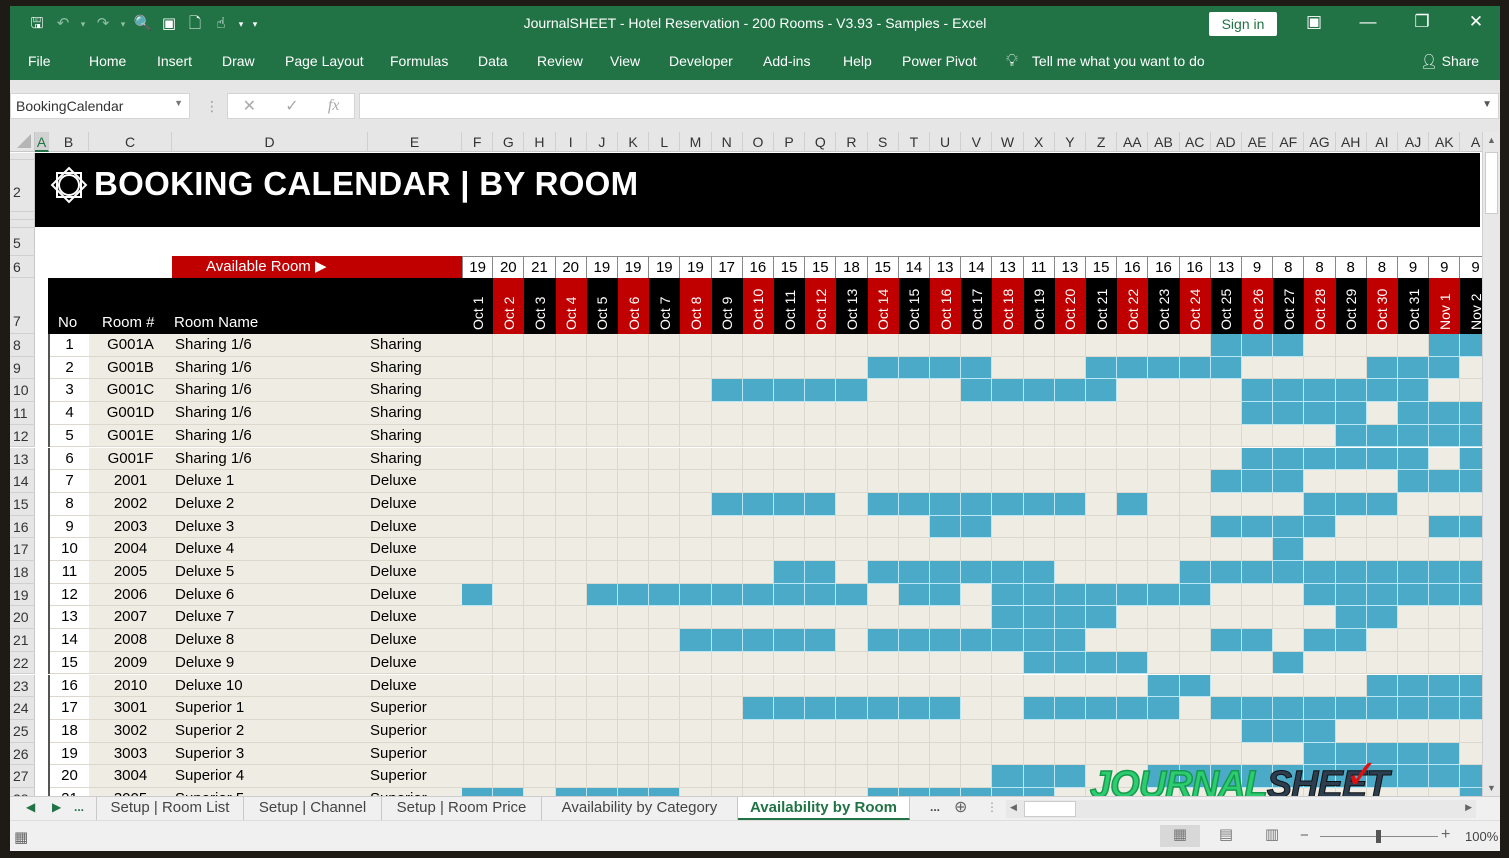 The width and height of the screenshot is (1509, 858). I want to click on room-number-cell: G001A, so click(130, 345).